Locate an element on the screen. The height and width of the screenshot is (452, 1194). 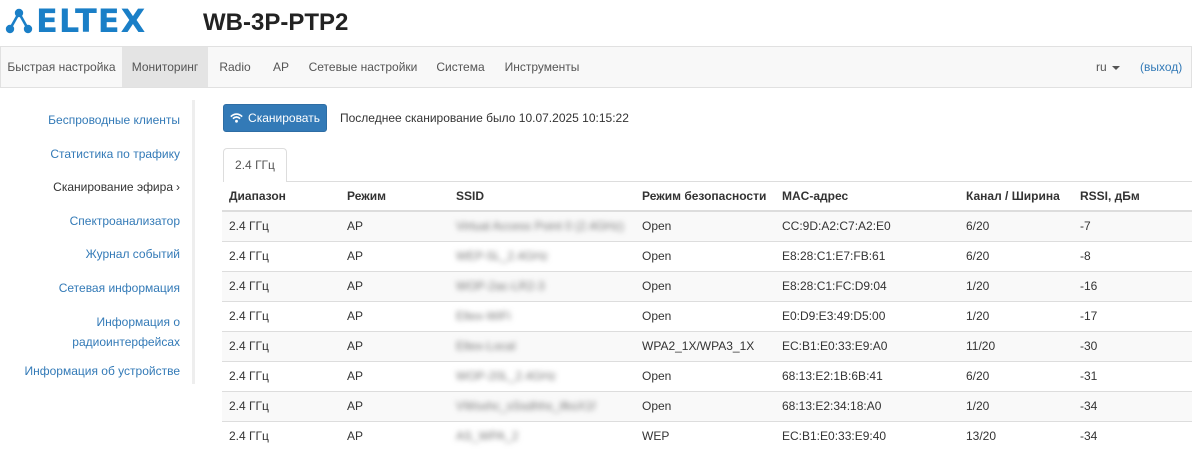
ssid-blurred-text: Eltex-Local is located at coordinates (486, 346).